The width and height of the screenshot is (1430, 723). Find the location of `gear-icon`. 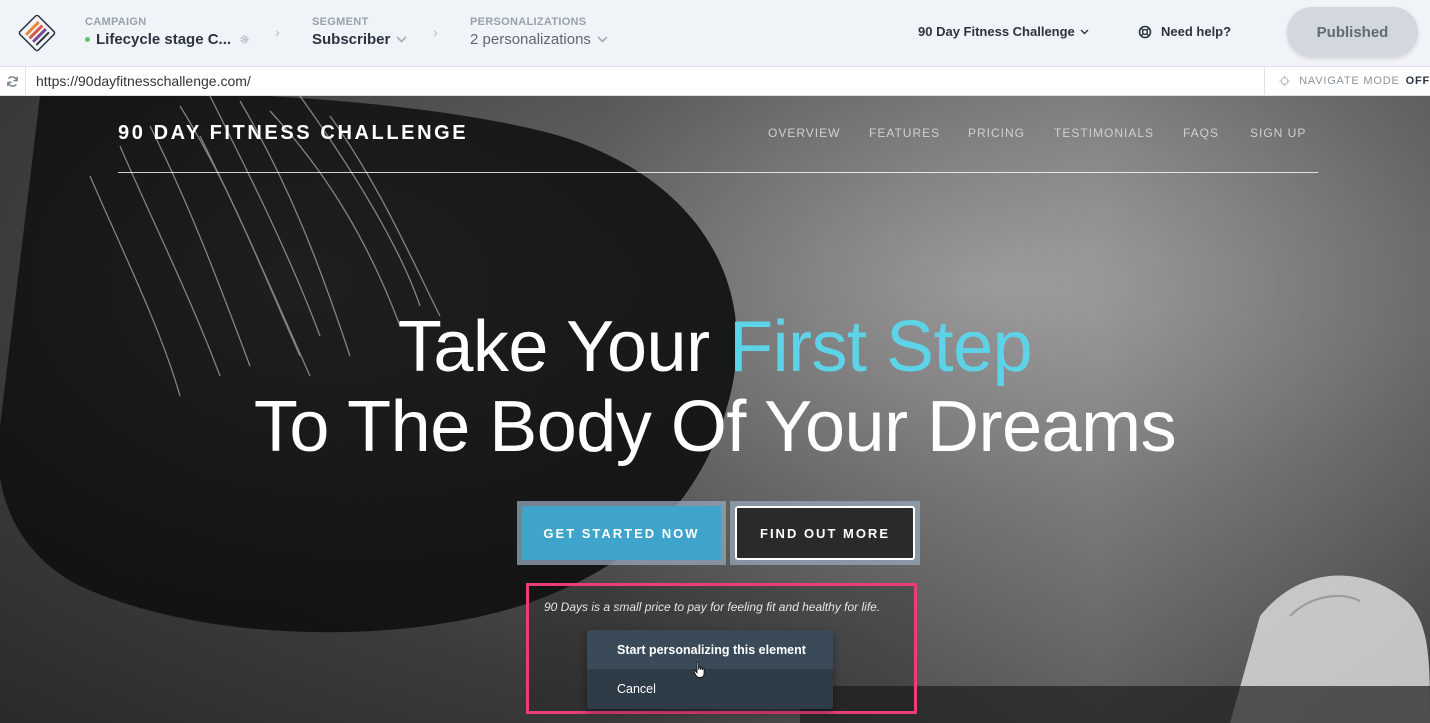

gear-icon is located at coordinates (244, 39).